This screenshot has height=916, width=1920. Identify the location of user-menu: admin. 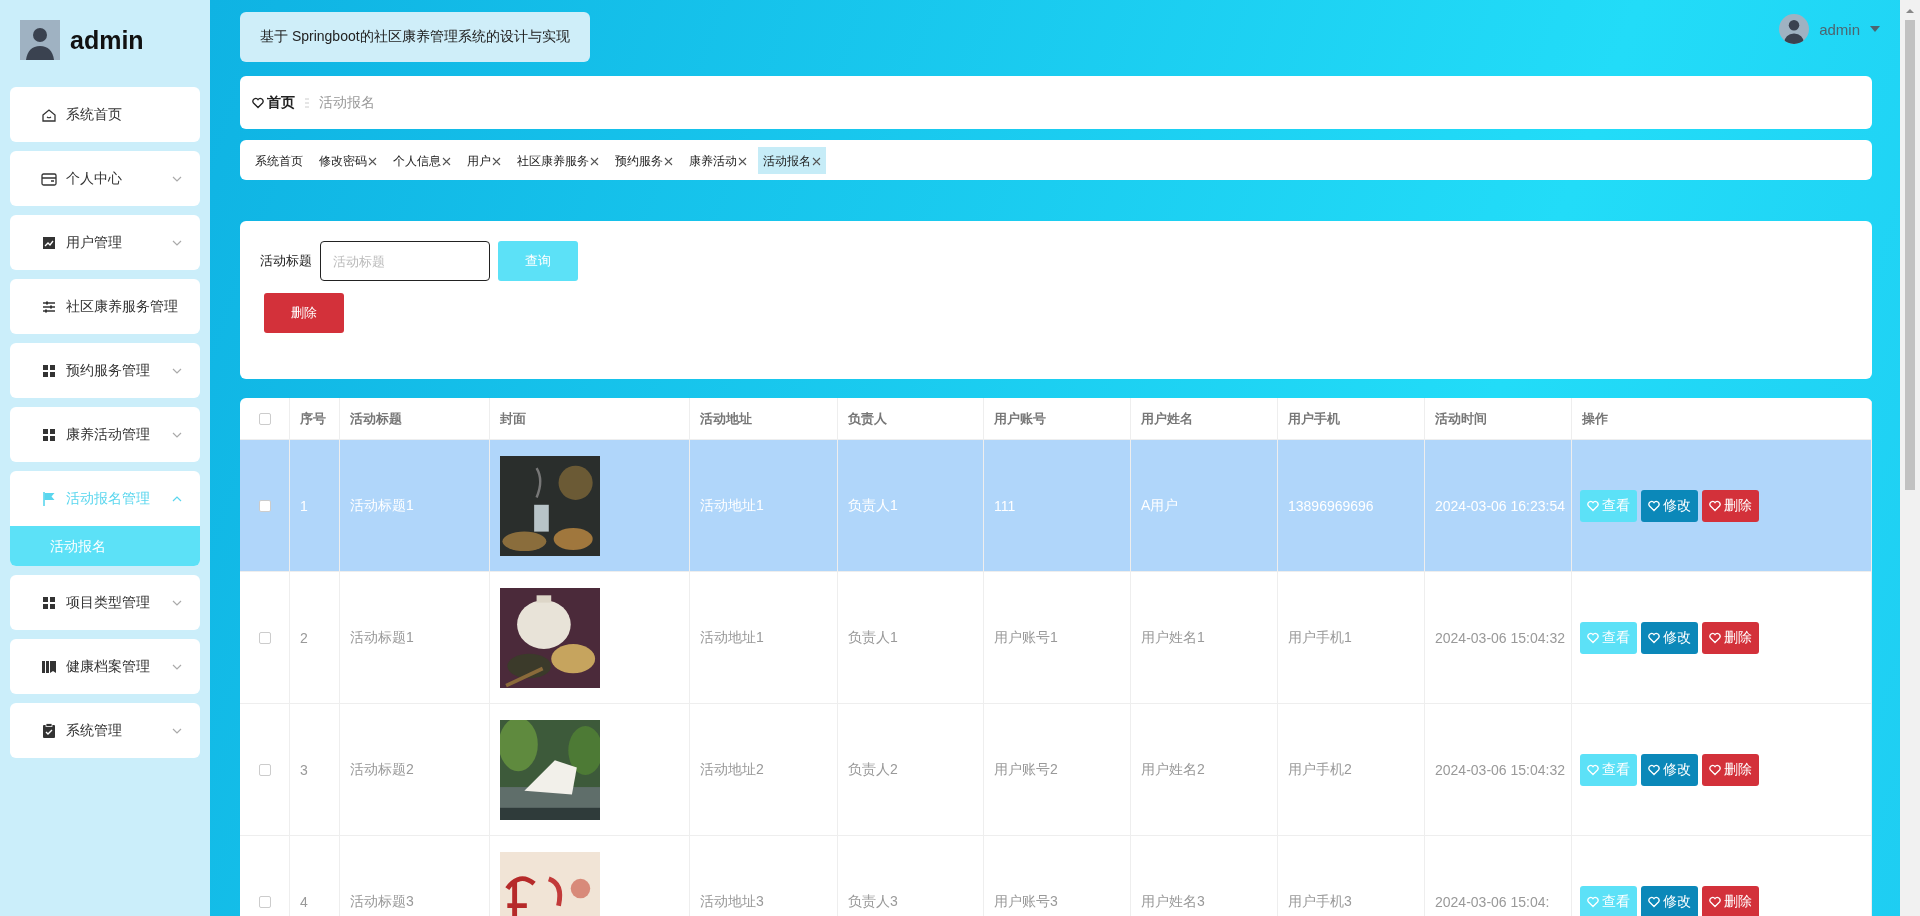
(1839, 29).